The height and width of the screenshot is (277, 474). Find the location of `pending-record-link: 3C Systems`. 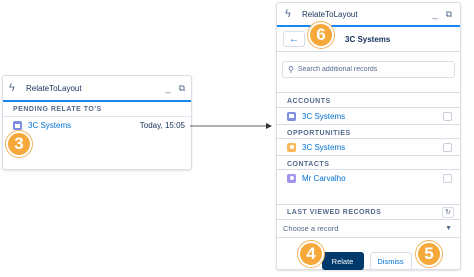

pending-record-link: 3C Systems is located at coordinates (84, 125).